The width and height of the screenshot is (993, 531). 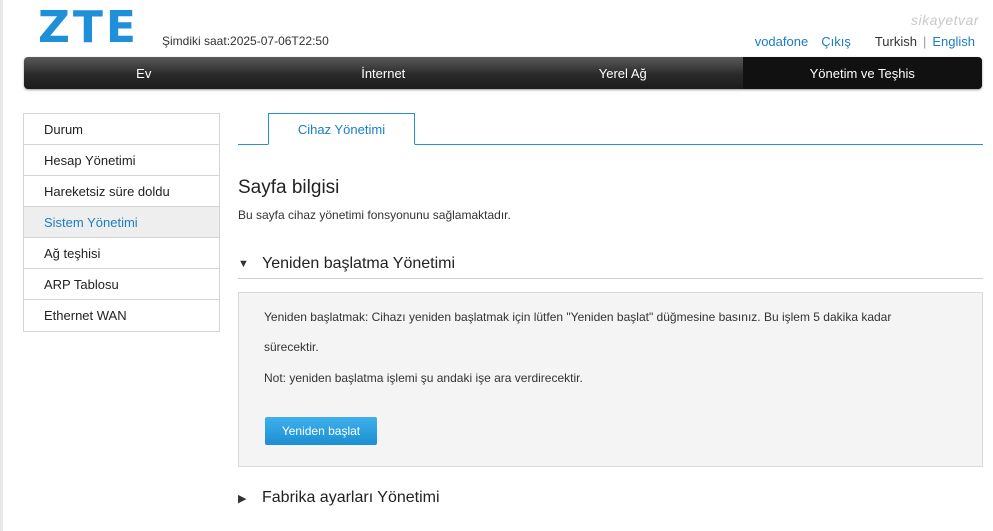 What do you see at coordinates (321, 431) in the screenshot?
I see `restart-button: Yeniden başlat` at bounding box center [321, 431].